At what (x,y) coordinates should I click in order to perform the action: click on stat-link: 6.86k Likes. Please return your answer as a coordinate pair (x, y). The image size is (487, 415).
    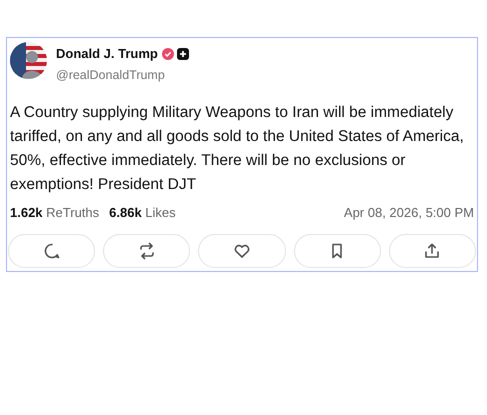
    Looking at the image, I should click on (142, 213).